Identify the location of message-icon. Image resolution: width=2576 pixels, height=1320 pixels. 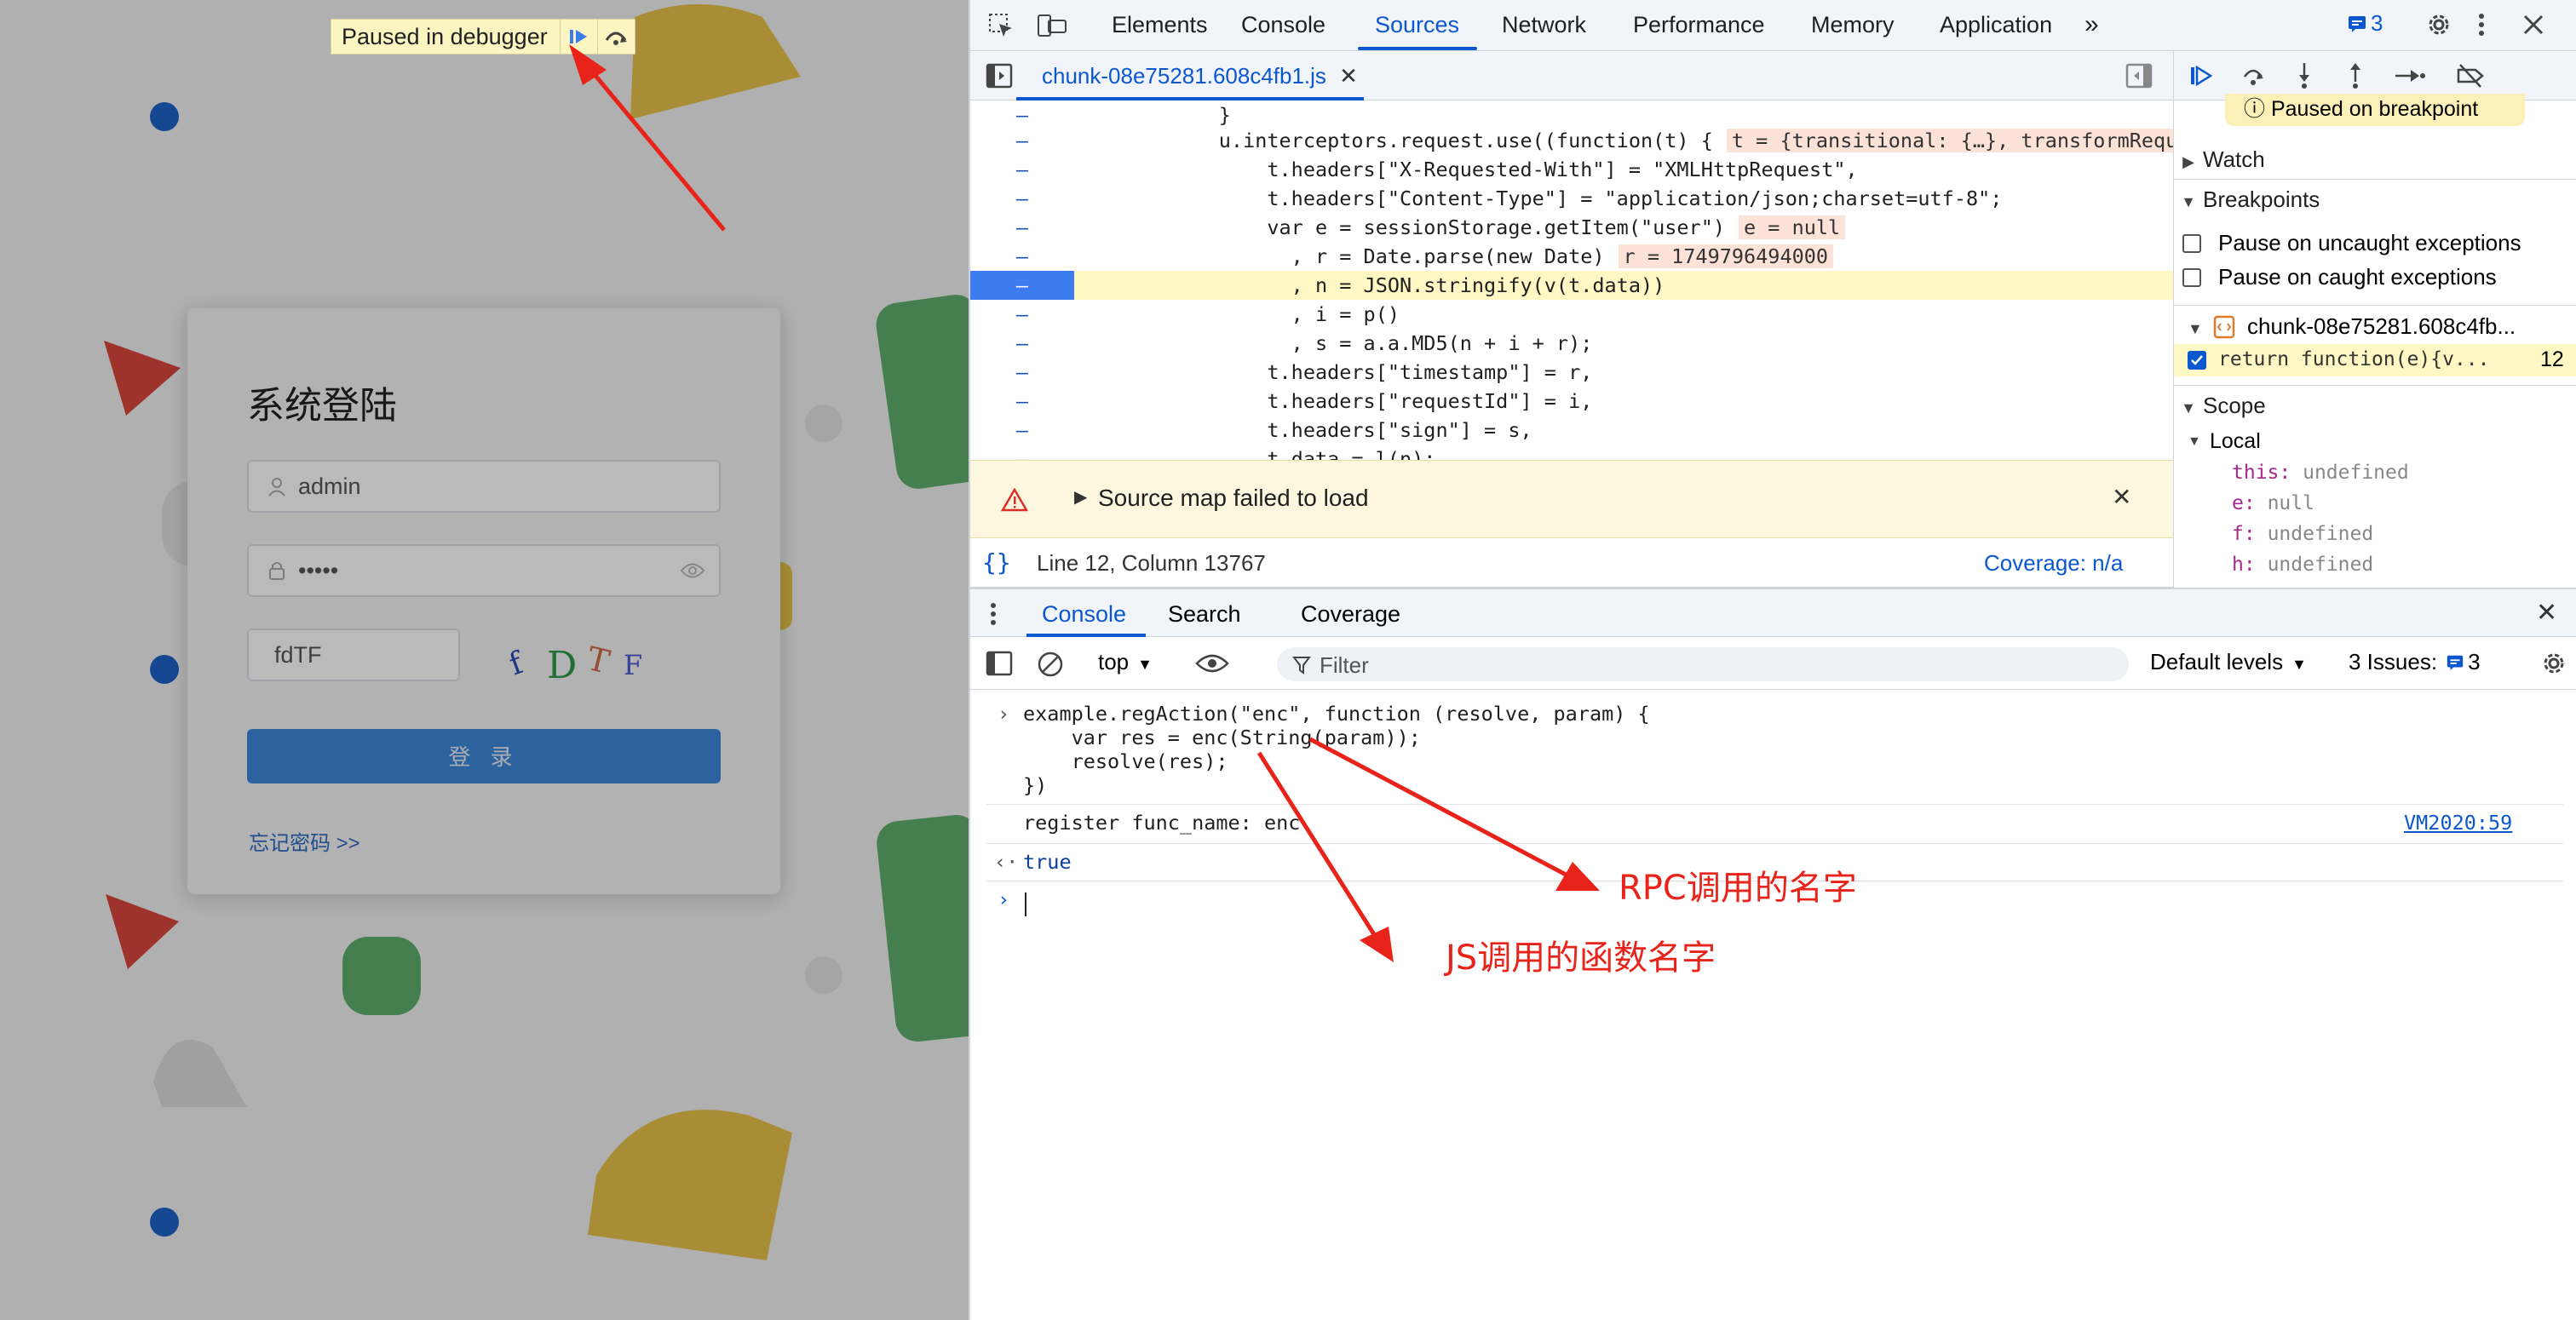
(2456, 662).